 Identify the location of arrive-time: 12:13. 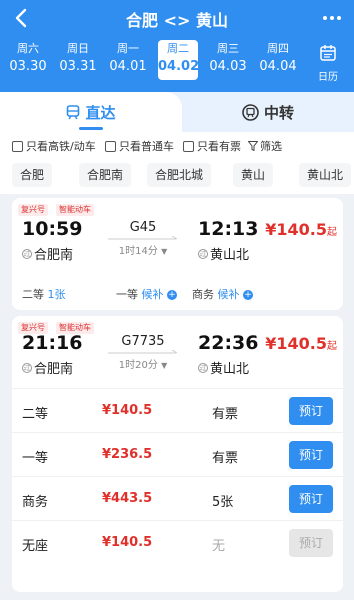
(228, 229).